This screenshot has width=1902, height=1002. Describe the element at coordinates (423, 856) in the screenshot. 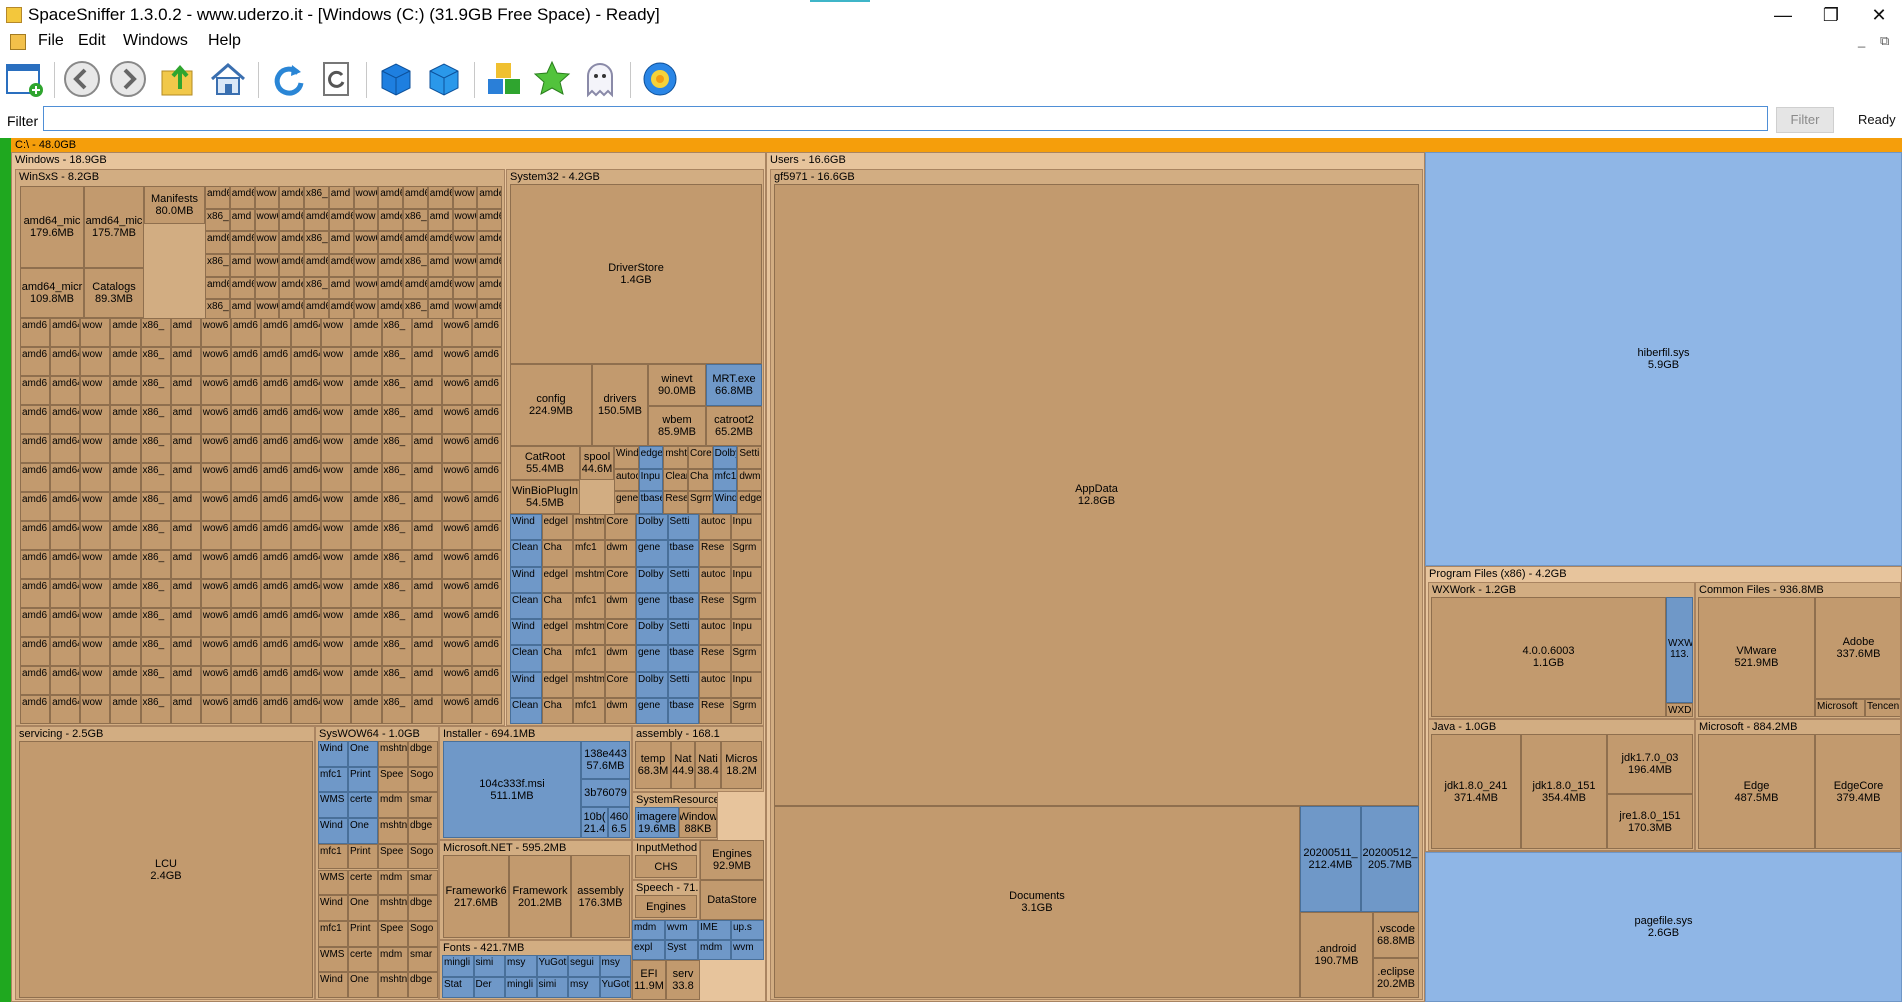

I see `small-file-cell: Sogo` at that location.